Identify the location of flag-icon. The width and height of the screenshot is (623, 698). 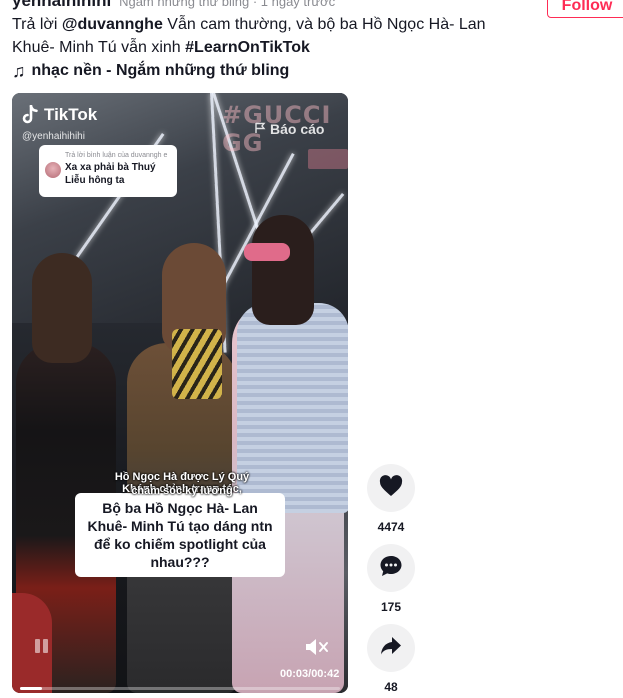
(260, 129).